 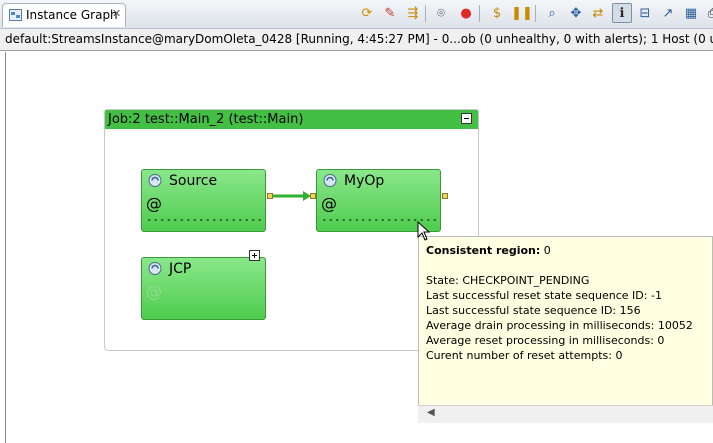 I want to click on tooltip-horizontal-scrollbar: ◀, so click(x=565, y=414).